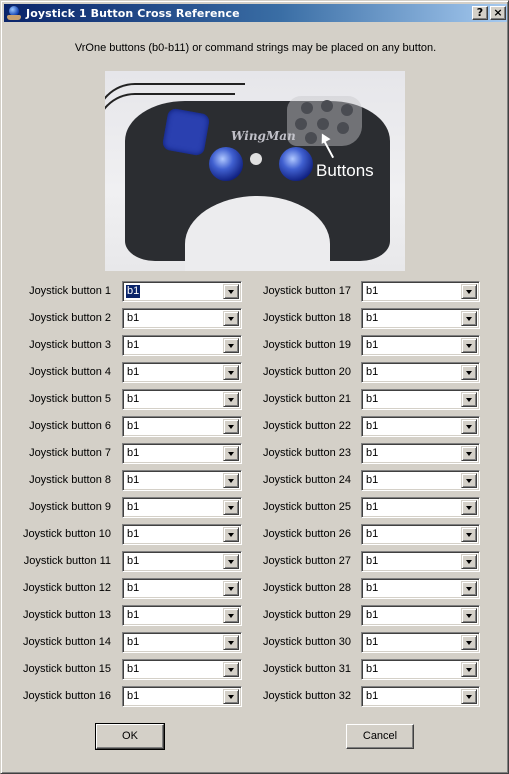  Describe the element at coordinates (255, 426) in the screenshot. I see `button-mapping-row: Joystick button 22 b1` at that location.